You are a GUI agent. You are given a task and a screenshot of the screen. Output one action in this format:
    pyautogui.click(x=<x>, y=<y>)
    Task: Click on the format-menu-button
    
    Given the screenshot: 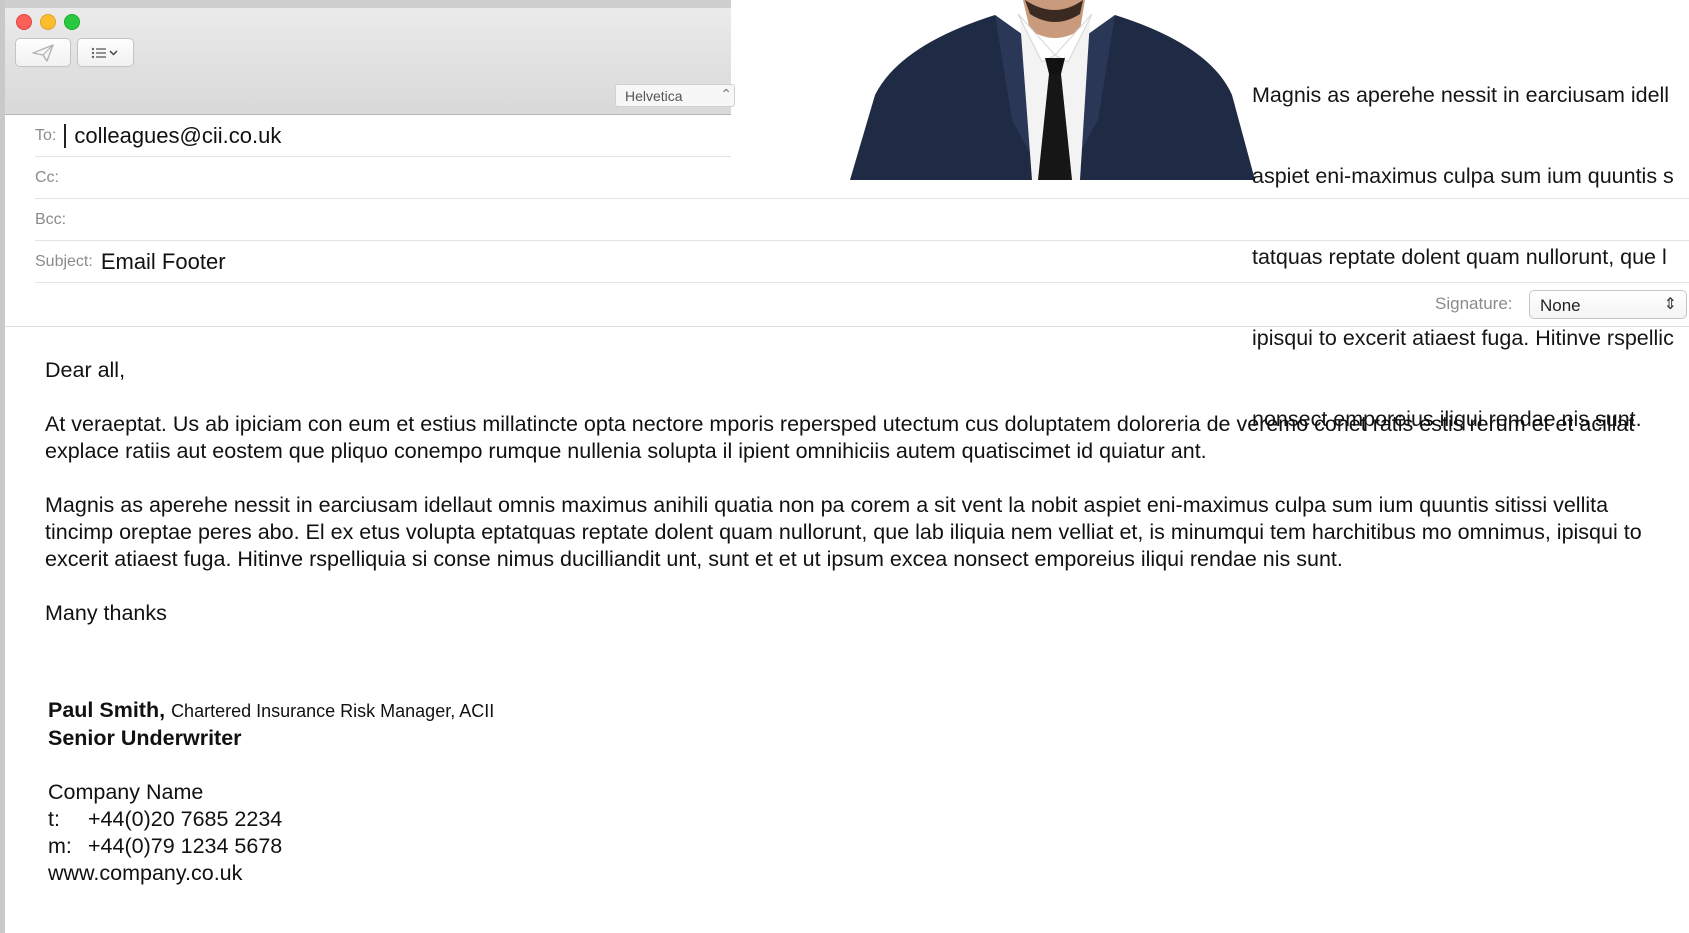 What is the action you would take?
    pyautogui.click(x=105, y=52)
    